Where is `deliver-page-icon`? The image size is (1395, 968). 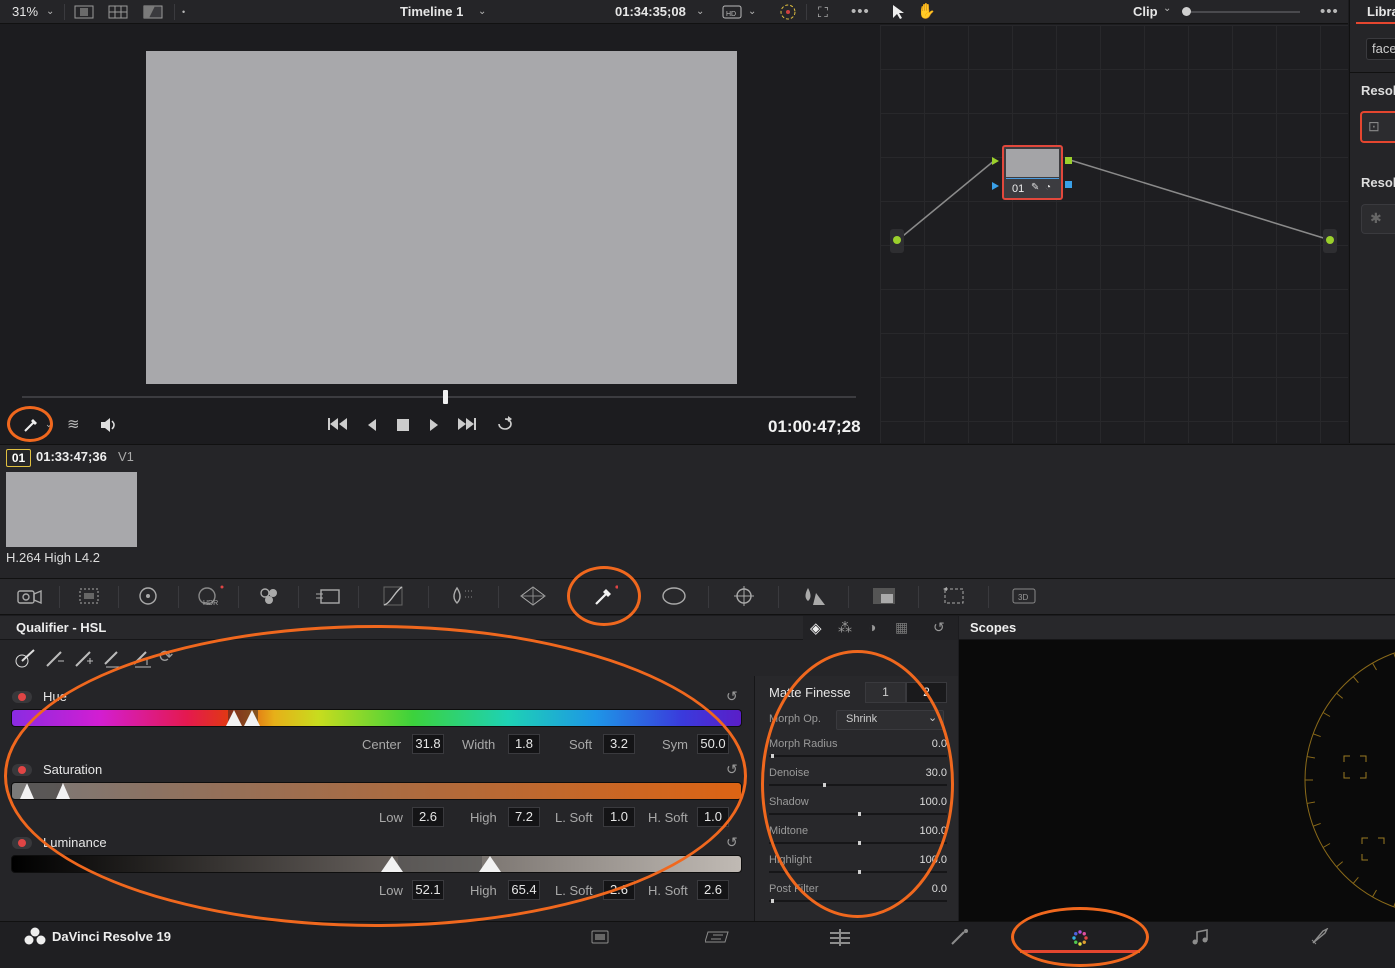 deliver-page-icon is located at coordinates (1319, 937).